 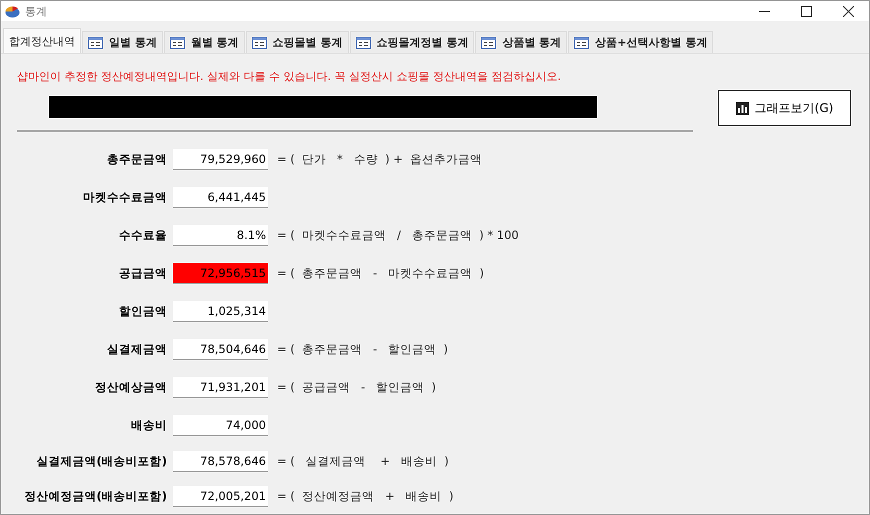 What do you see at coordinates (412, 42) in the screenshot?
I see `tab: 쇼핑몰계정별 통계` at bounding box center [412, 42].